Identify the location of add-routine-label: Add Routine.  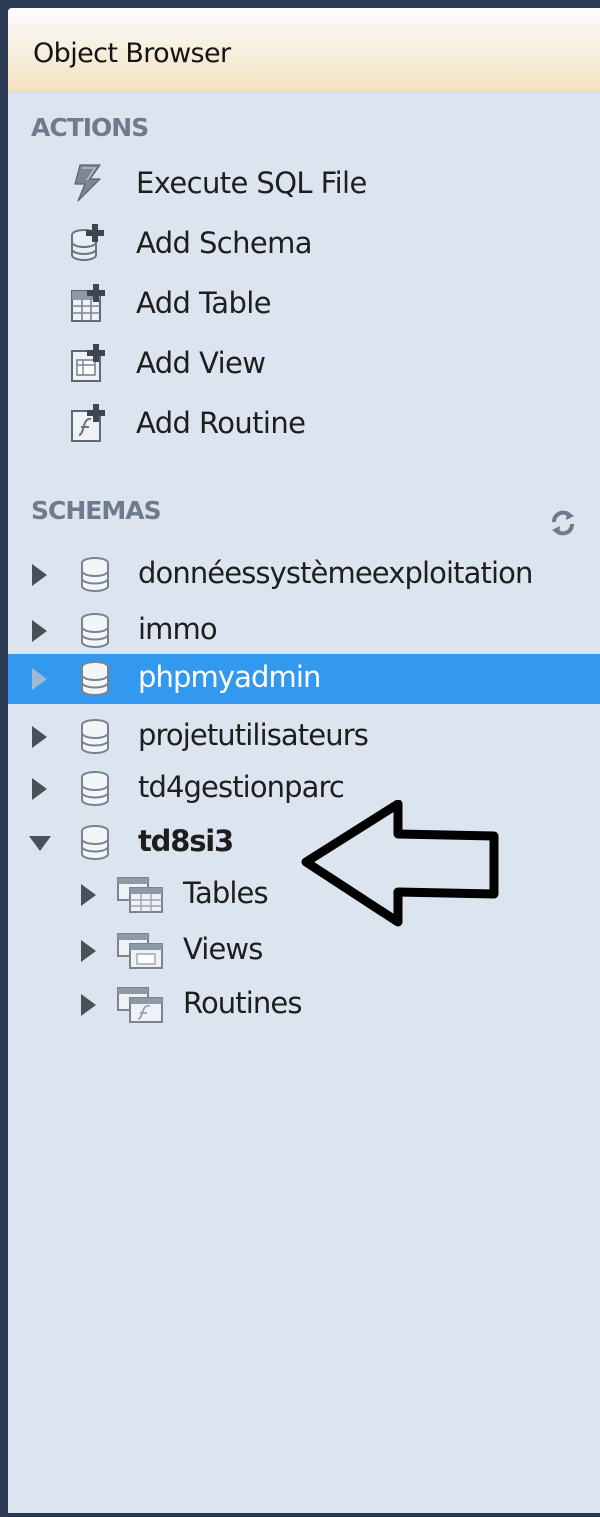
(221, 423).